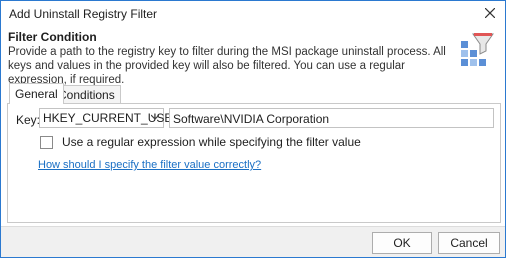  I want to click on cancel-button: Cancel, so click(469, 243).